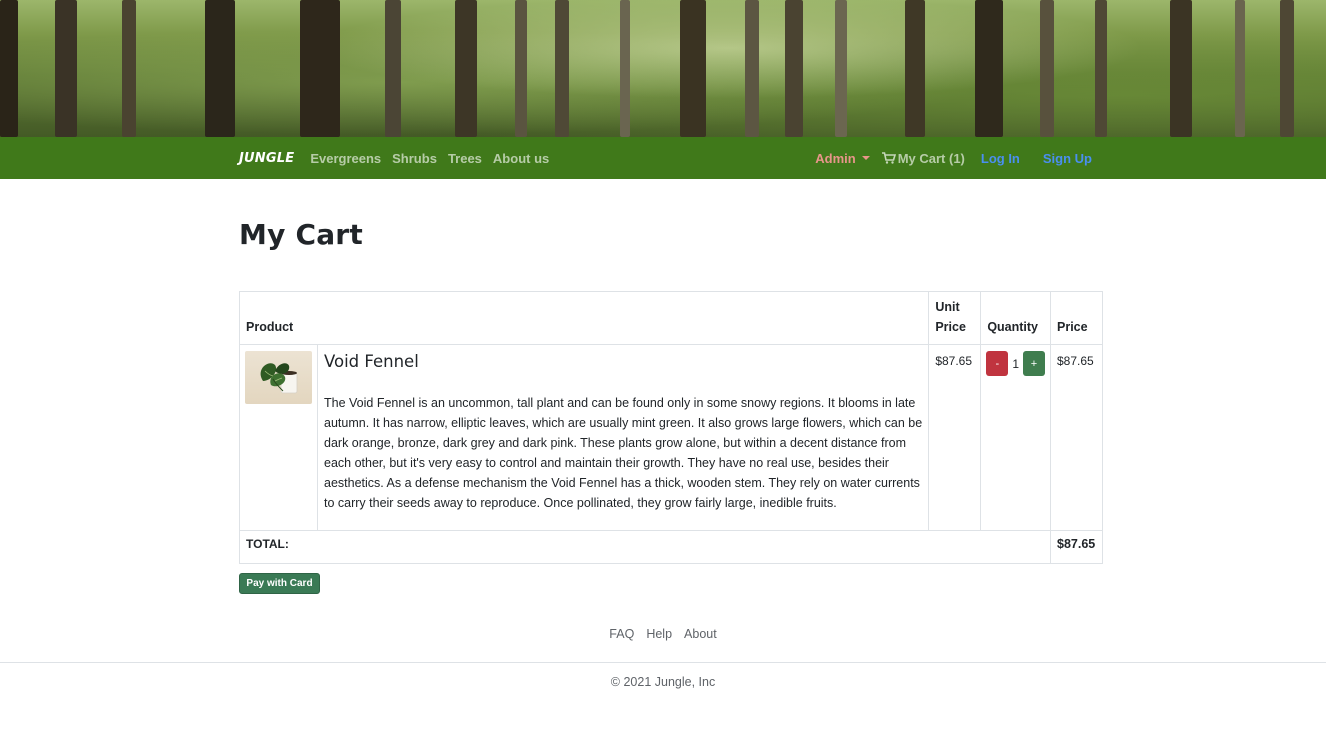 The height and width of the screenshot is (745, 1326). I want to click on chevron-down-icon, so click(865, 158).